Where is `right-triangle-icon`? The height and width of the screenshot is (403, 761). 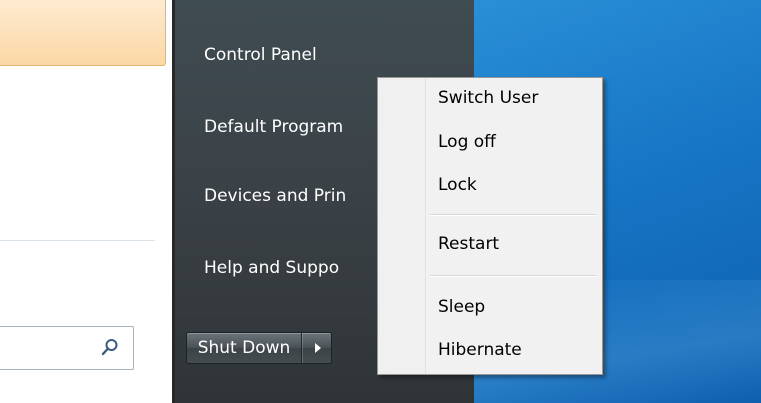
right-triangle-icon is located at coordinates (318, 348).